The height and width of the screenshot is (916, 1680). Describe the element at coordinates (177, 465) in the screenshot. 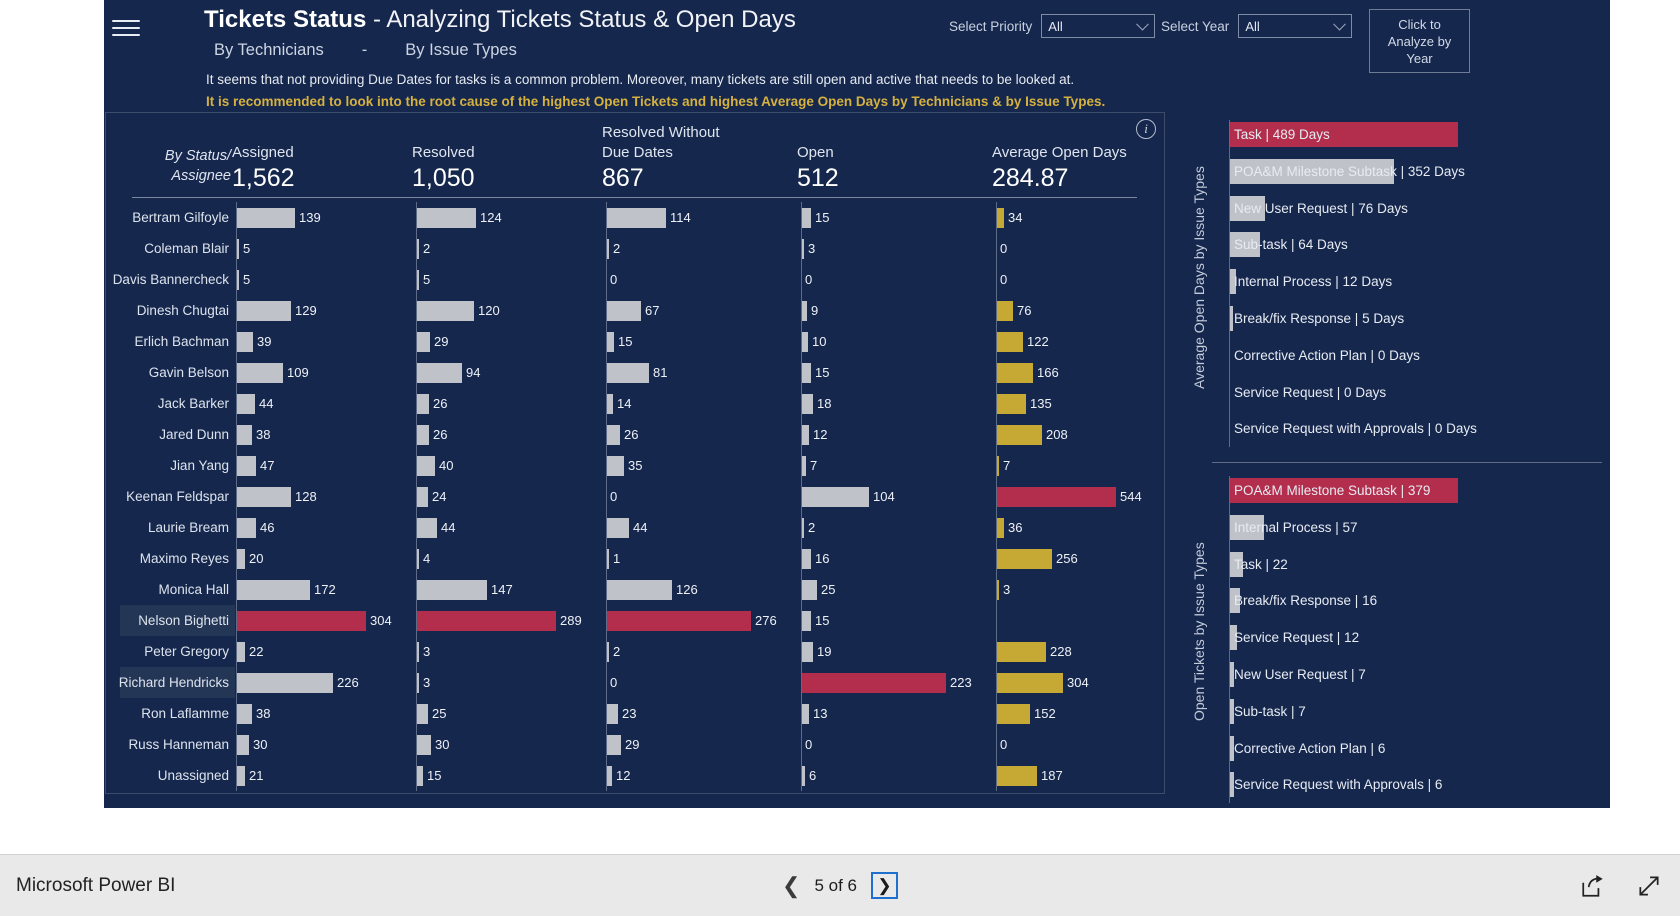

I see `row-label: Jian Yang` at that location.